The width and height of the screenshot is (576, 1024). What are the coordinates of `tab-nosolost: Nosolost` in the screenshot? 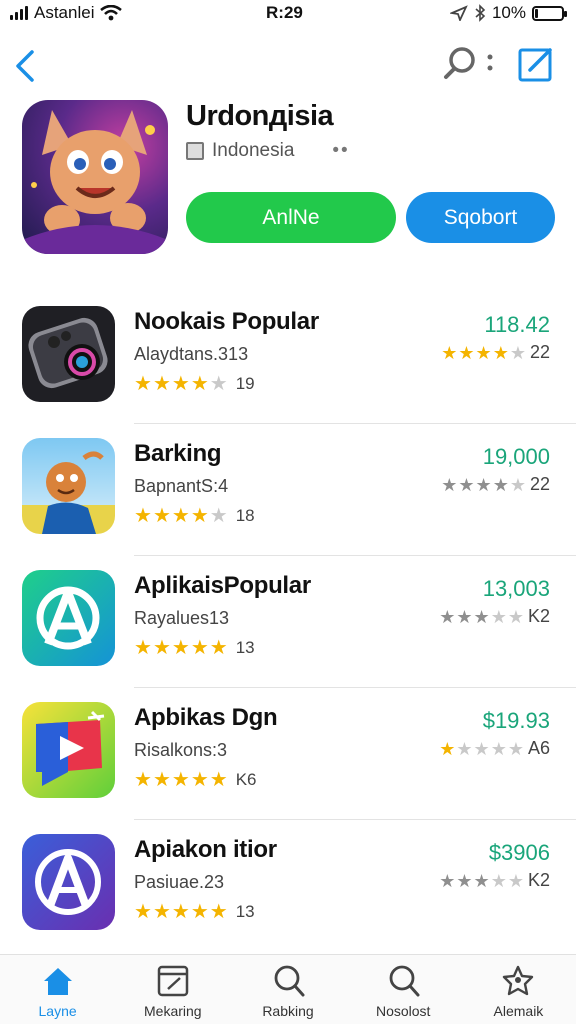 It's located at (403, 989).